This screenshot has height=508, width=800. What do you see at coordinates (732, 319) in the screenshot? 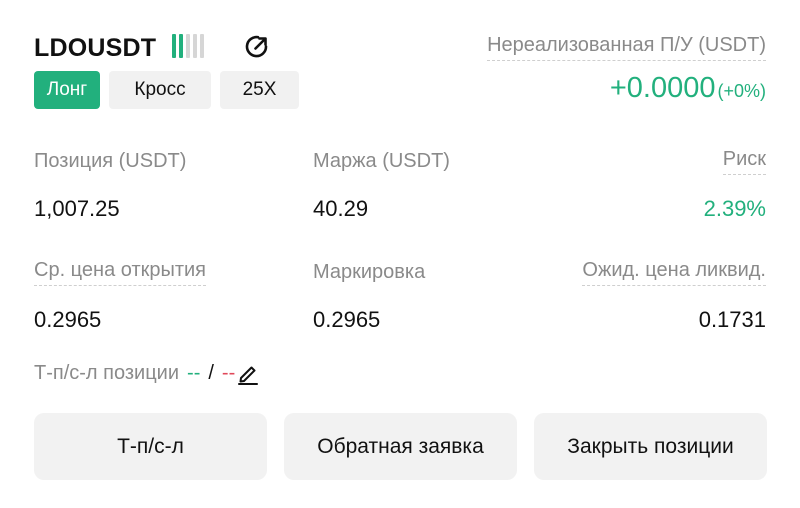
I see `est-liq-price-value: 0.1731` at bounding box center [732, 319].